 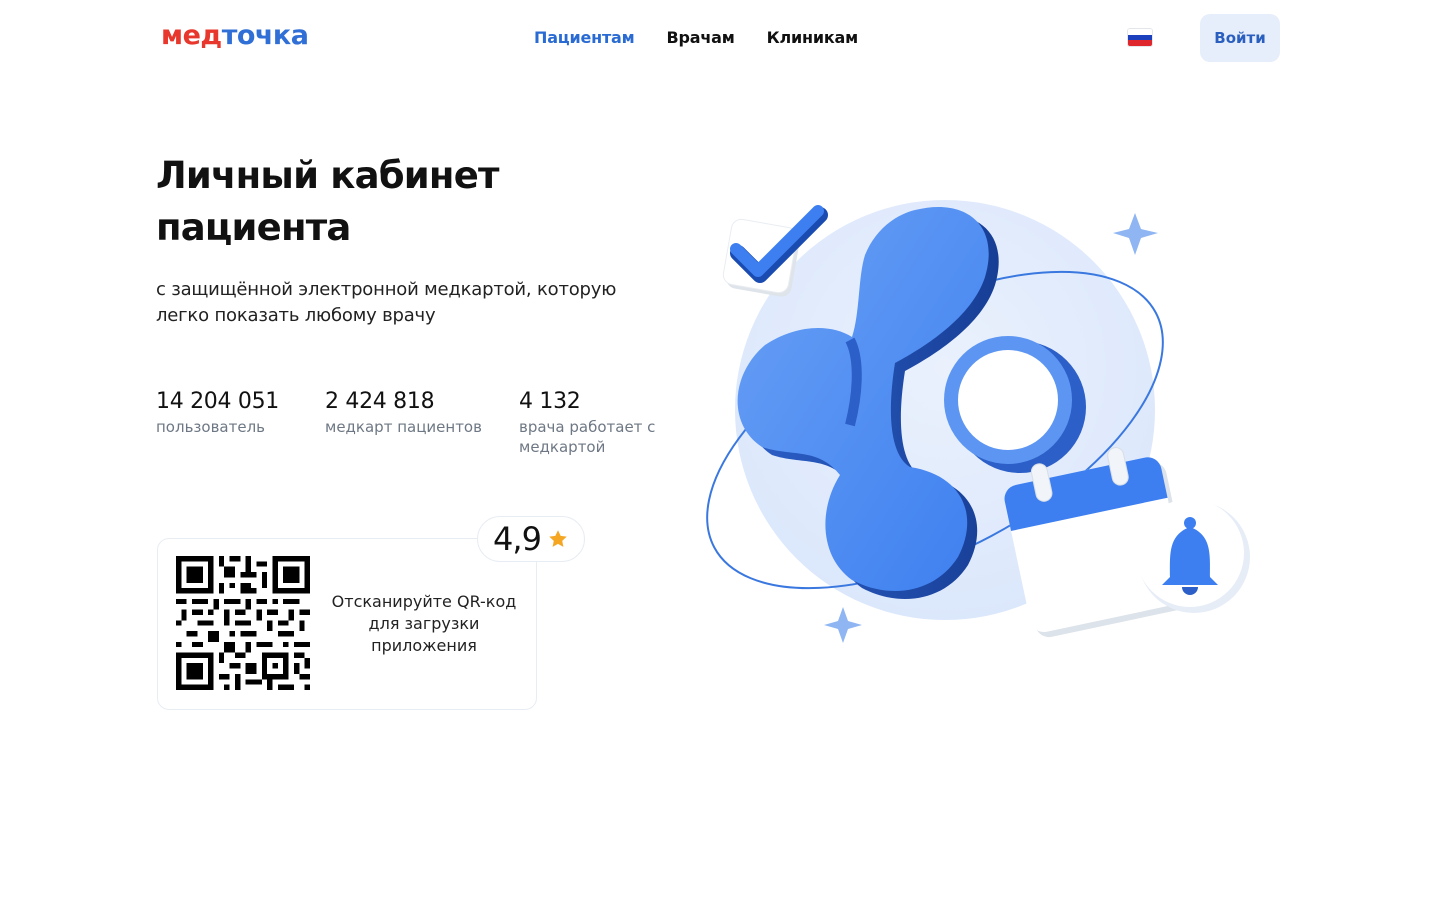 What do you see at coordinates (243, 623) in the screenshot?
I see `qr-code` at bounding box center [243, 623].